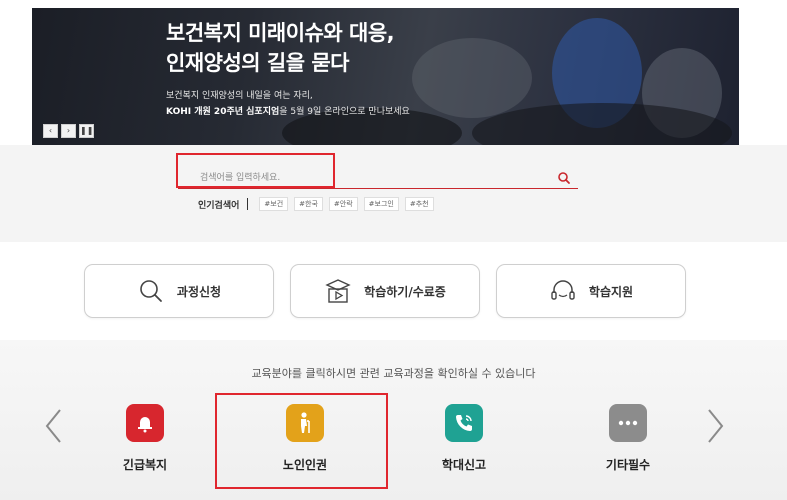 The width and height of the screenshot is (787, 500). Describe the element at coordinates (611, 291) in the screenshot. I see `learning-support-label: 학습지원` at that location.